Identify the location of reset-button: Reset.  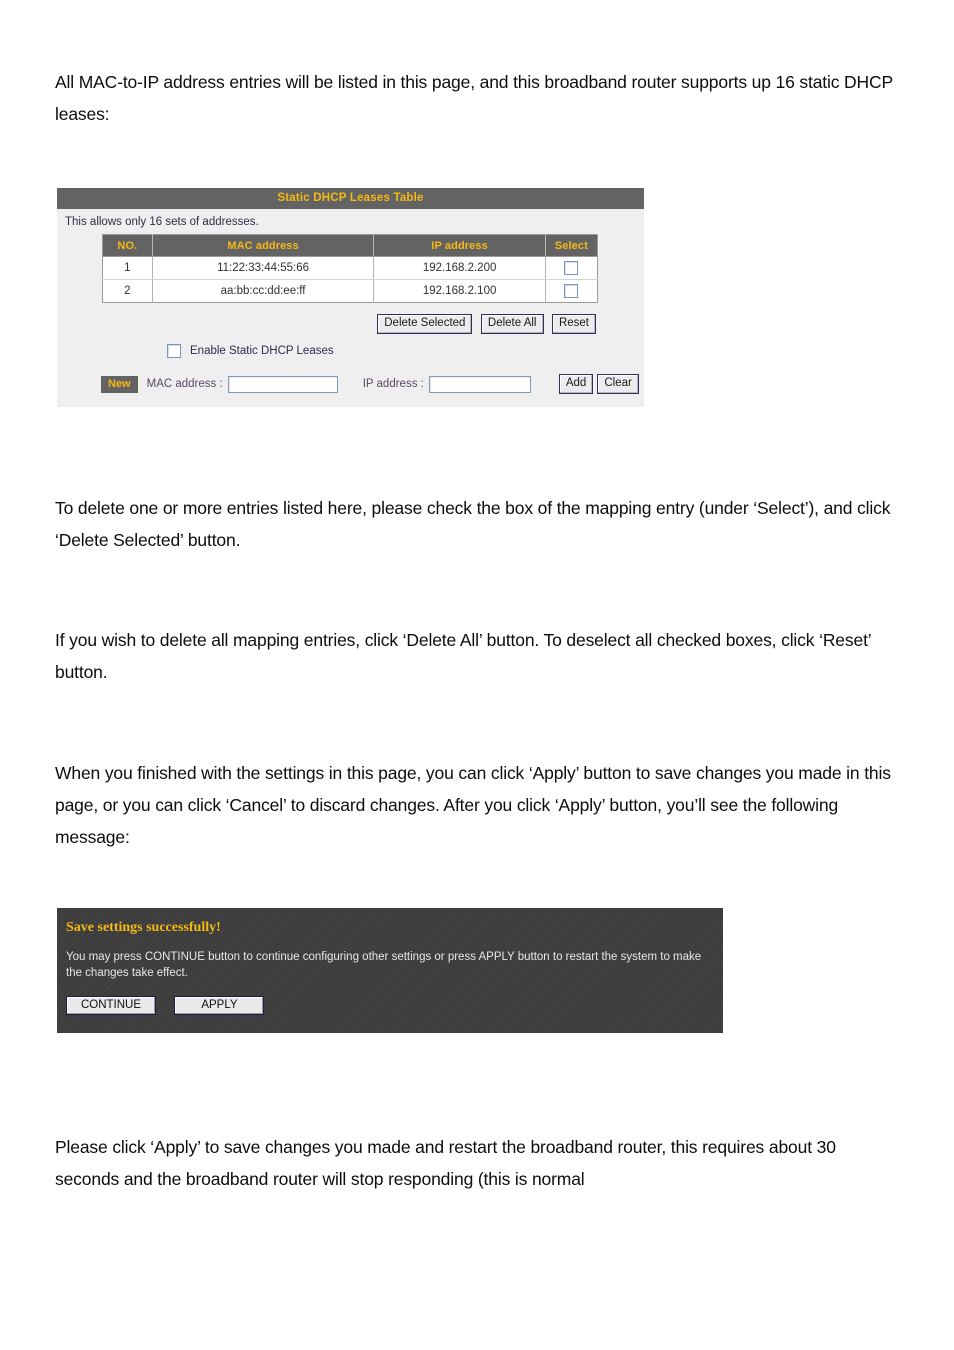
(573, 324).